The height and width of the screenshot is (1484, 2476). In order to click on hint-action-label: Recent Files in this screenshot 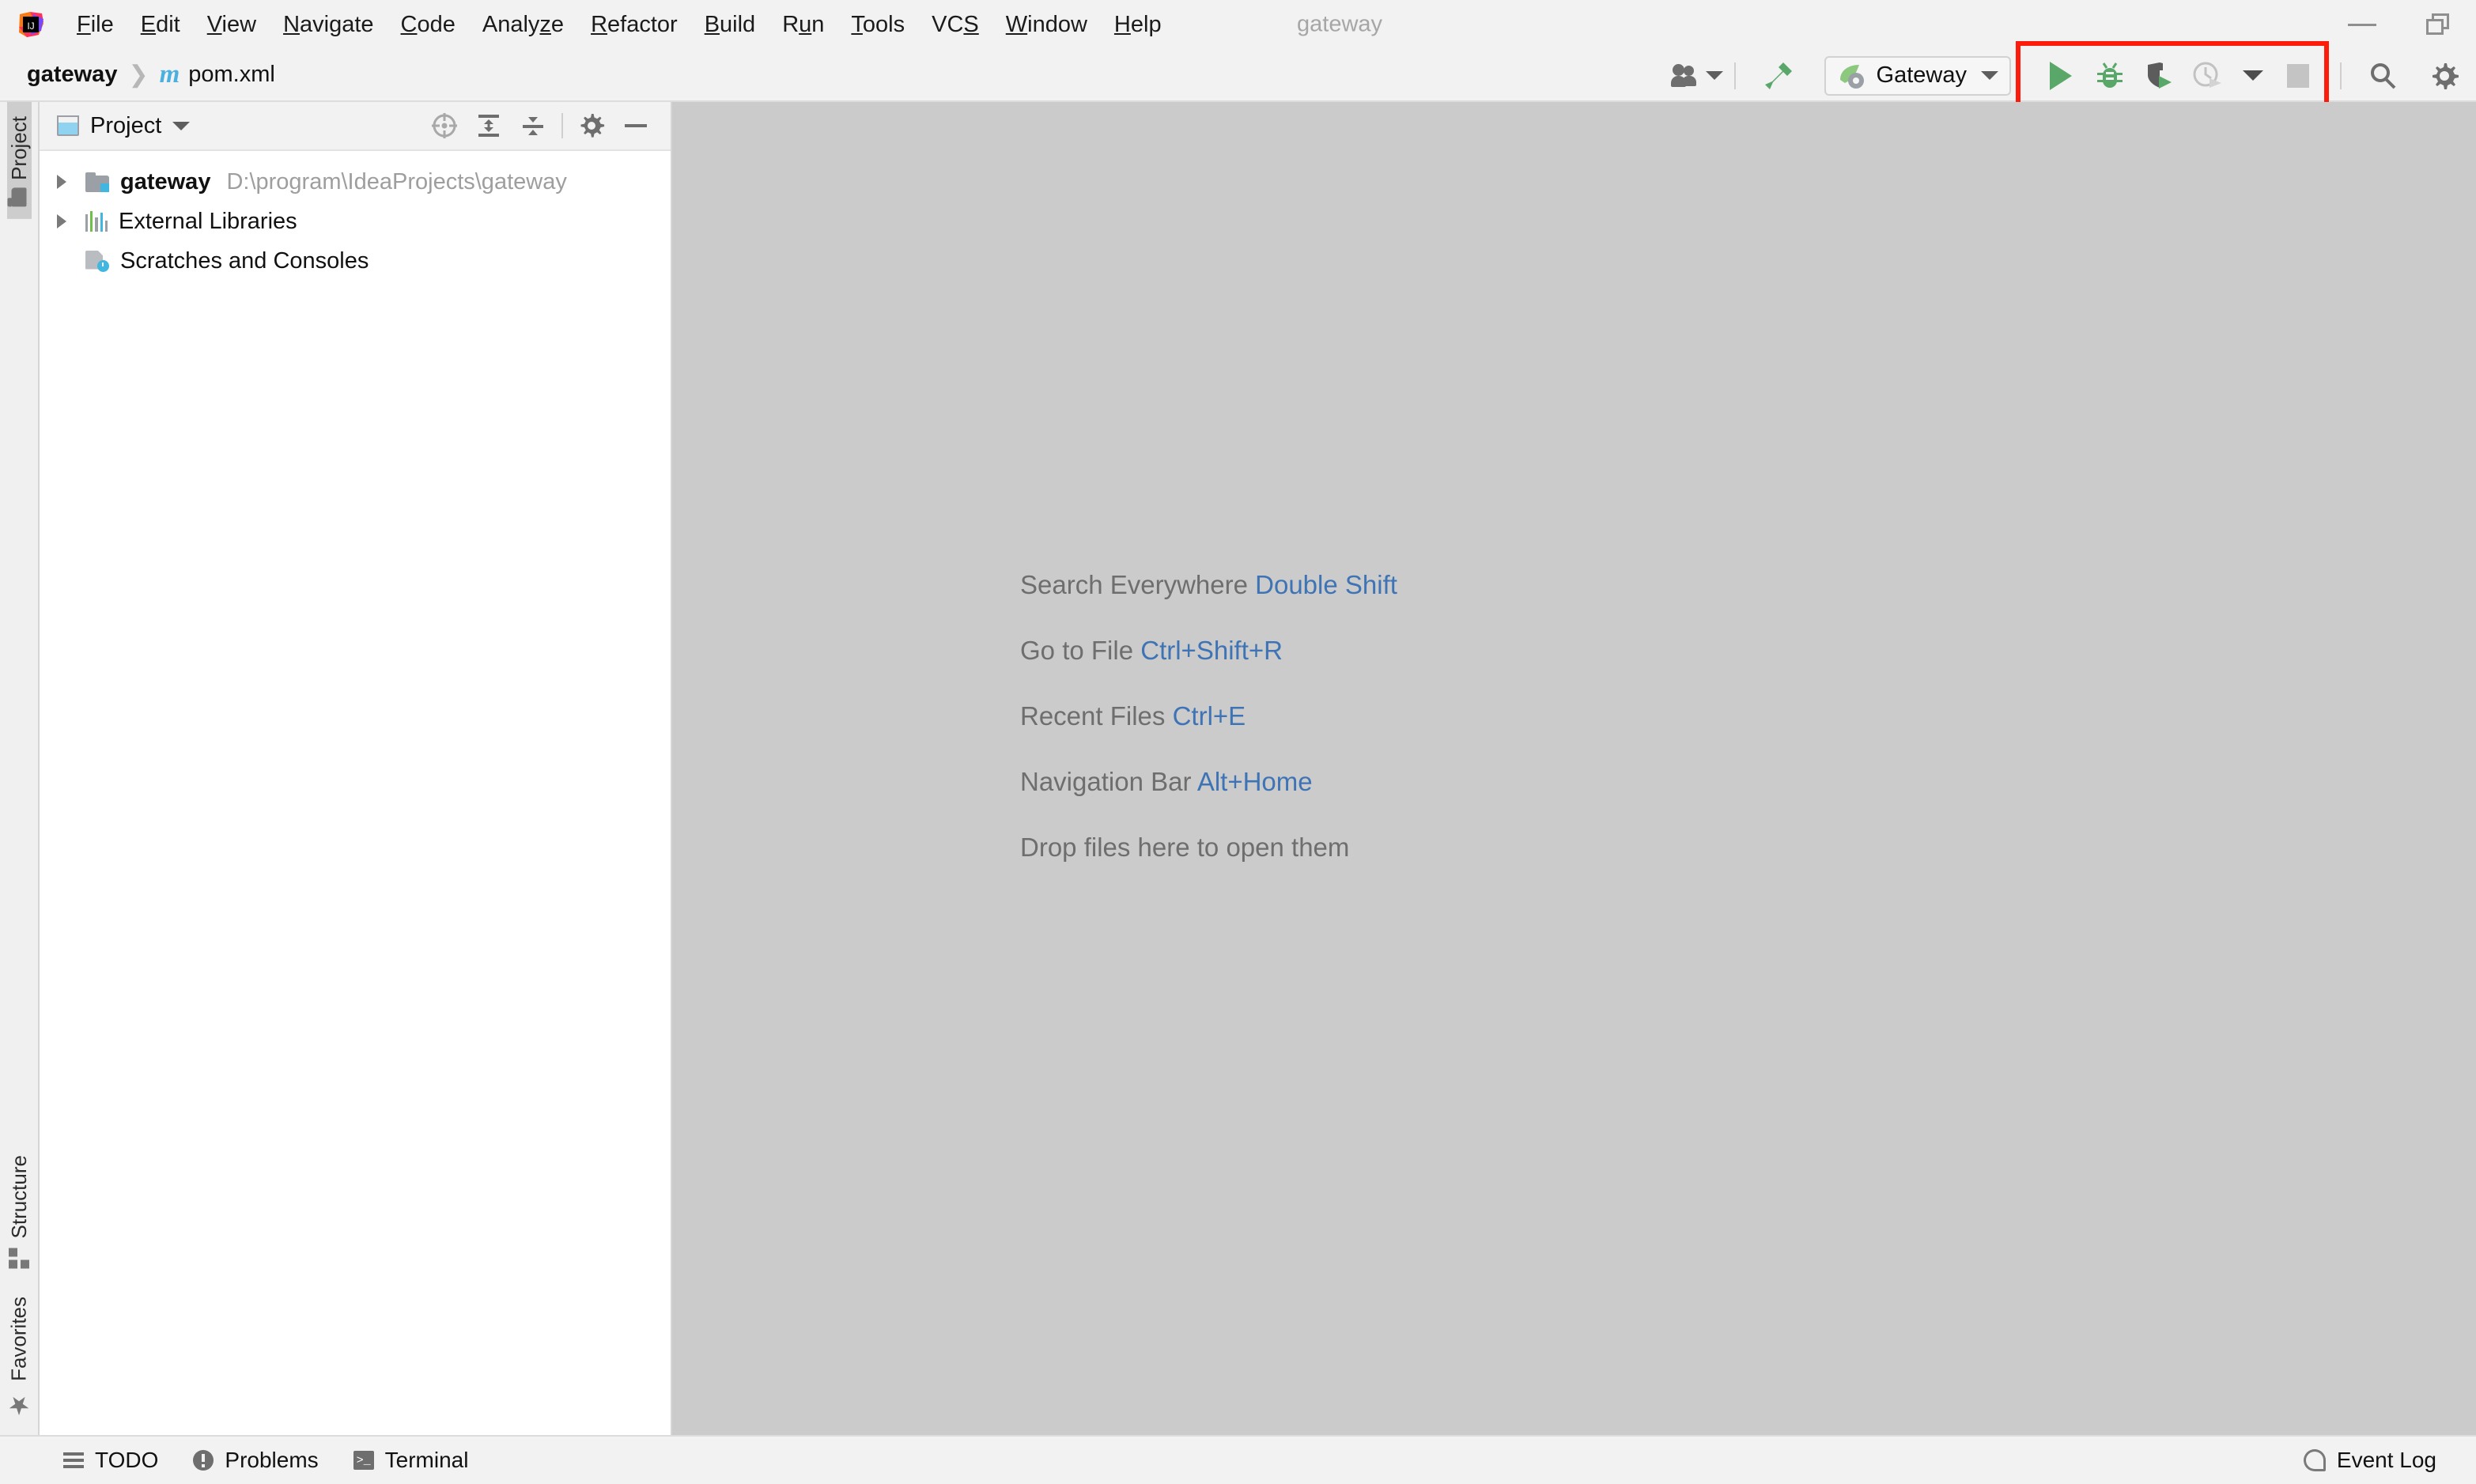, I will do `click(1093, 716)`.